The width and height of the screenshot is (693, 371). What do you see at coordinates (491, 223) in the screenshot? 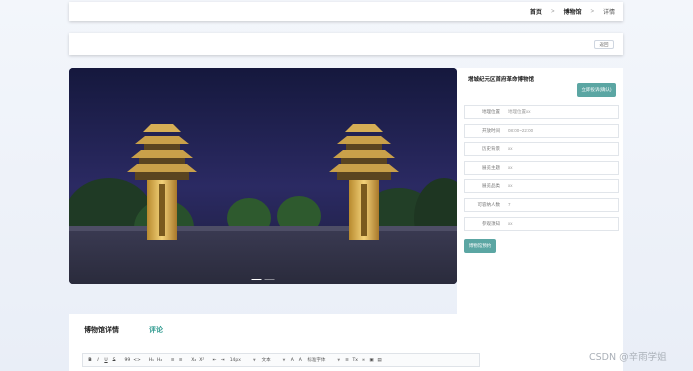
I see `field-label: 参观须知` at bounding box center [491, 223].